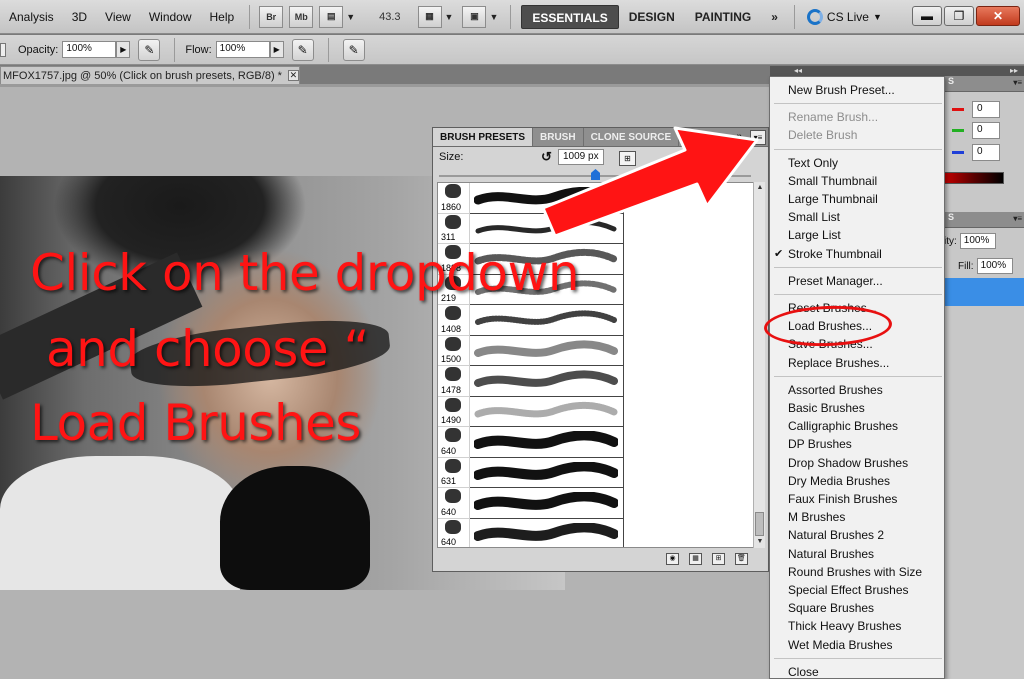 This screenshot has height=679, width=1024. Describe the element at coordinates (759, 524) in the screenshot. I see `scroll-thumb` at that location.